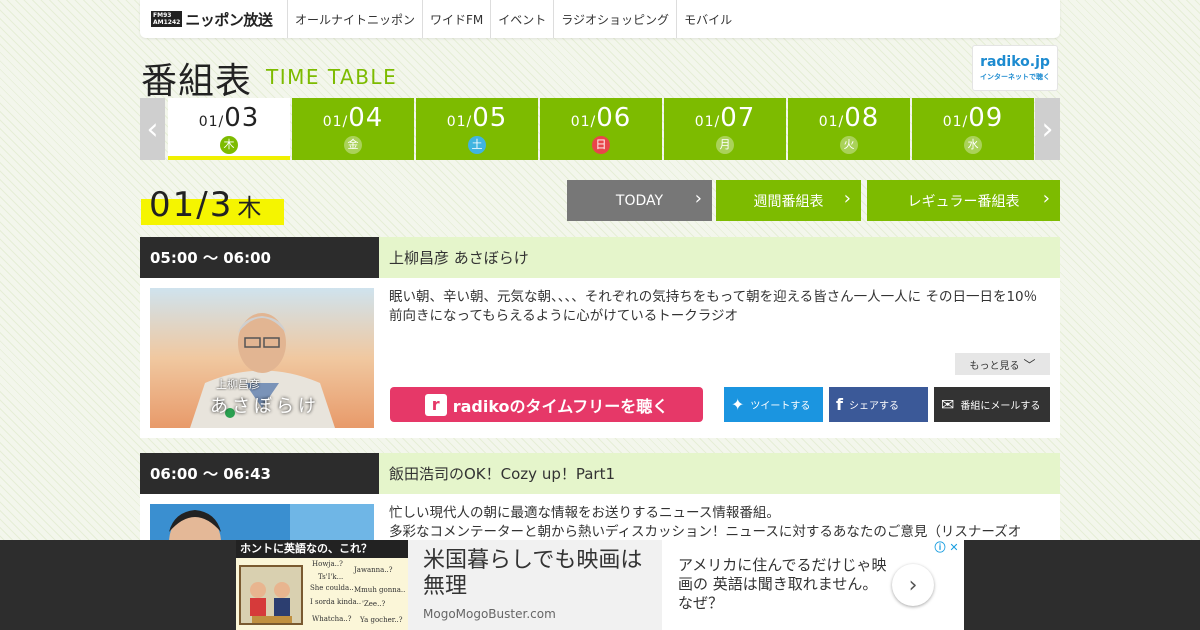 This screenshot has height=630, width=1200. I want to click on radiko-logo-text: radiko.jp, so click(1015, 62).